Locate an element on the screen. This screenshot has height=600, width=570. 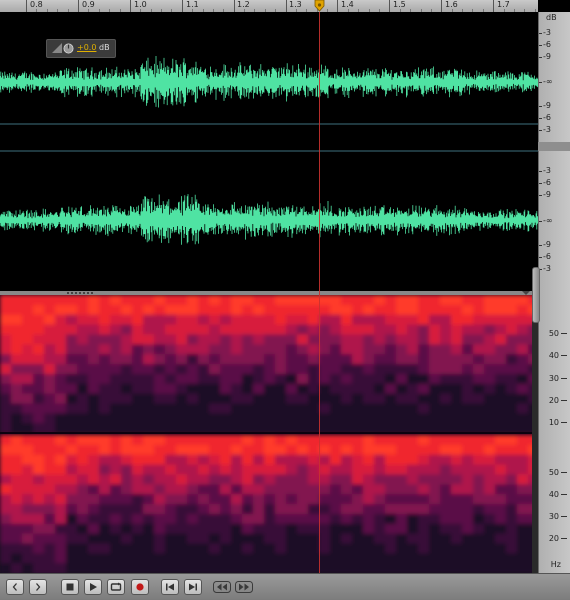
loop-button is located at coordinates (116, 587).